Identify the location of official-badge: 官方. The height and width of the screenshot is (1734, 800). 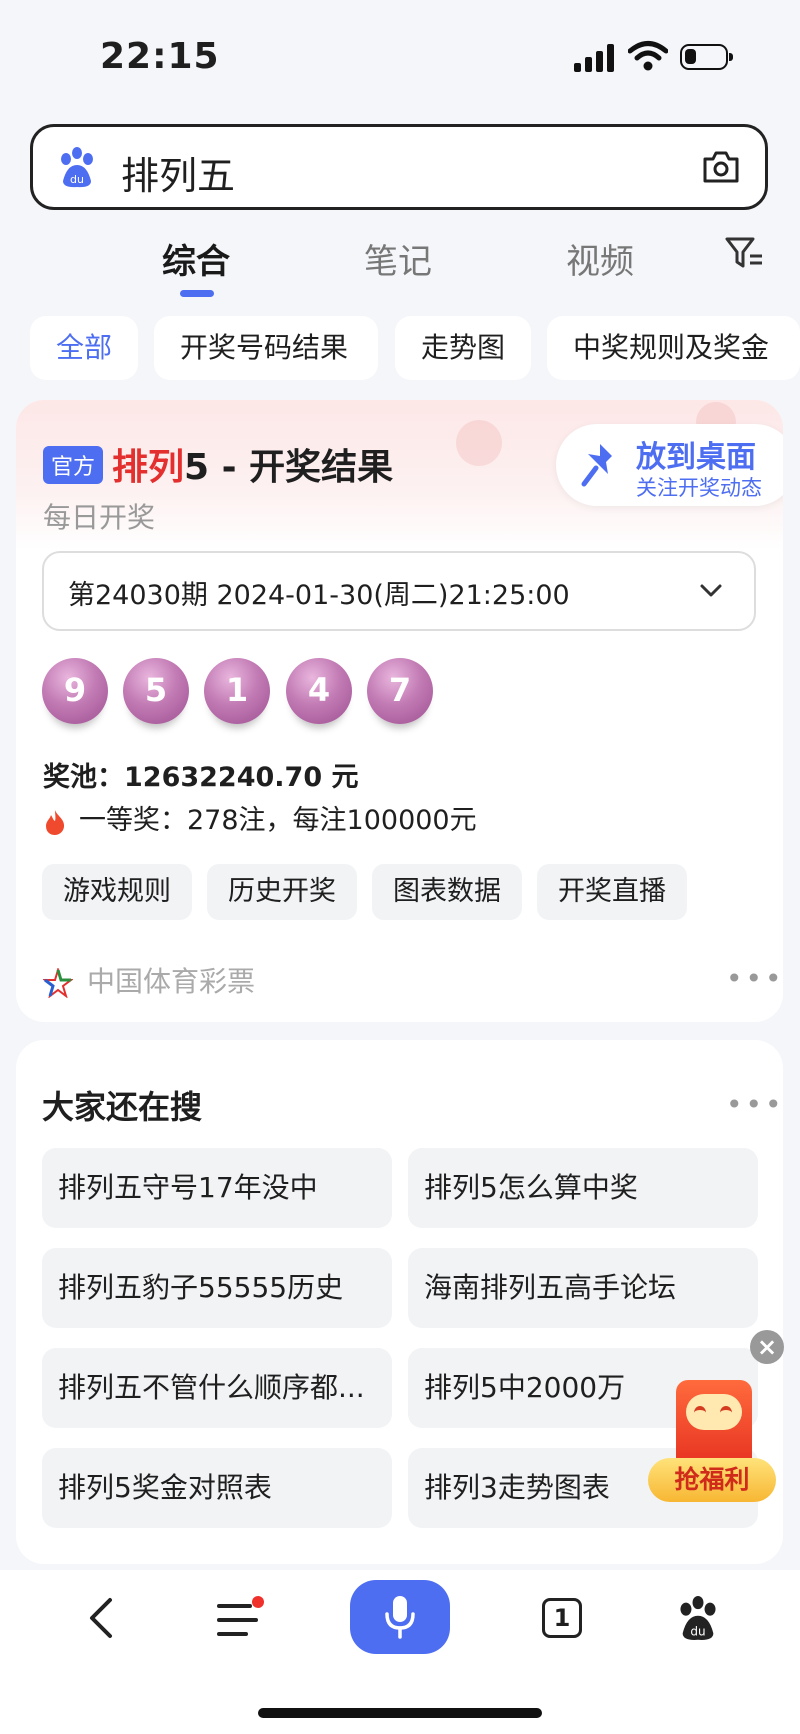
(73, 465).